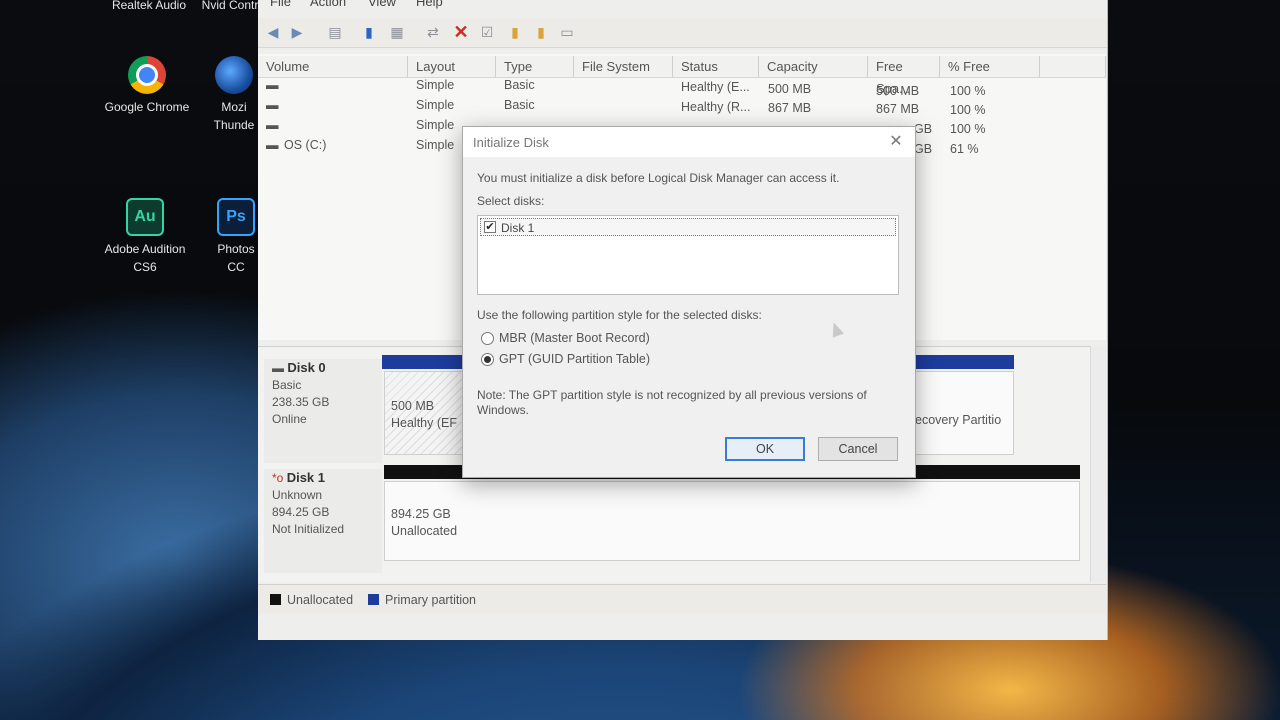  Describe the element at coordinates (535, 67) in the screenshot. I see `column-header-type: Type` at that location.